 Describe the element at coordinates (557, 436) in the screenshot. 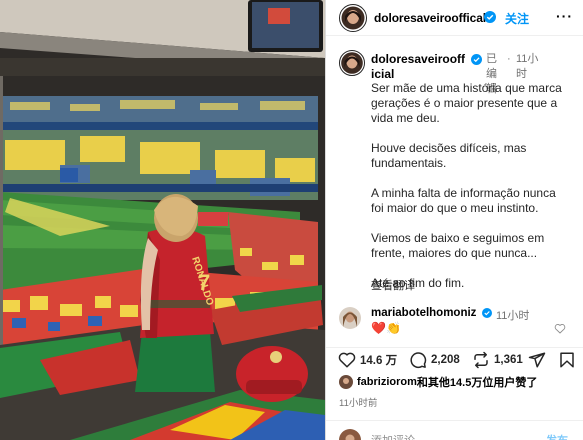

I see `post-comment-button: 发布` at that location.